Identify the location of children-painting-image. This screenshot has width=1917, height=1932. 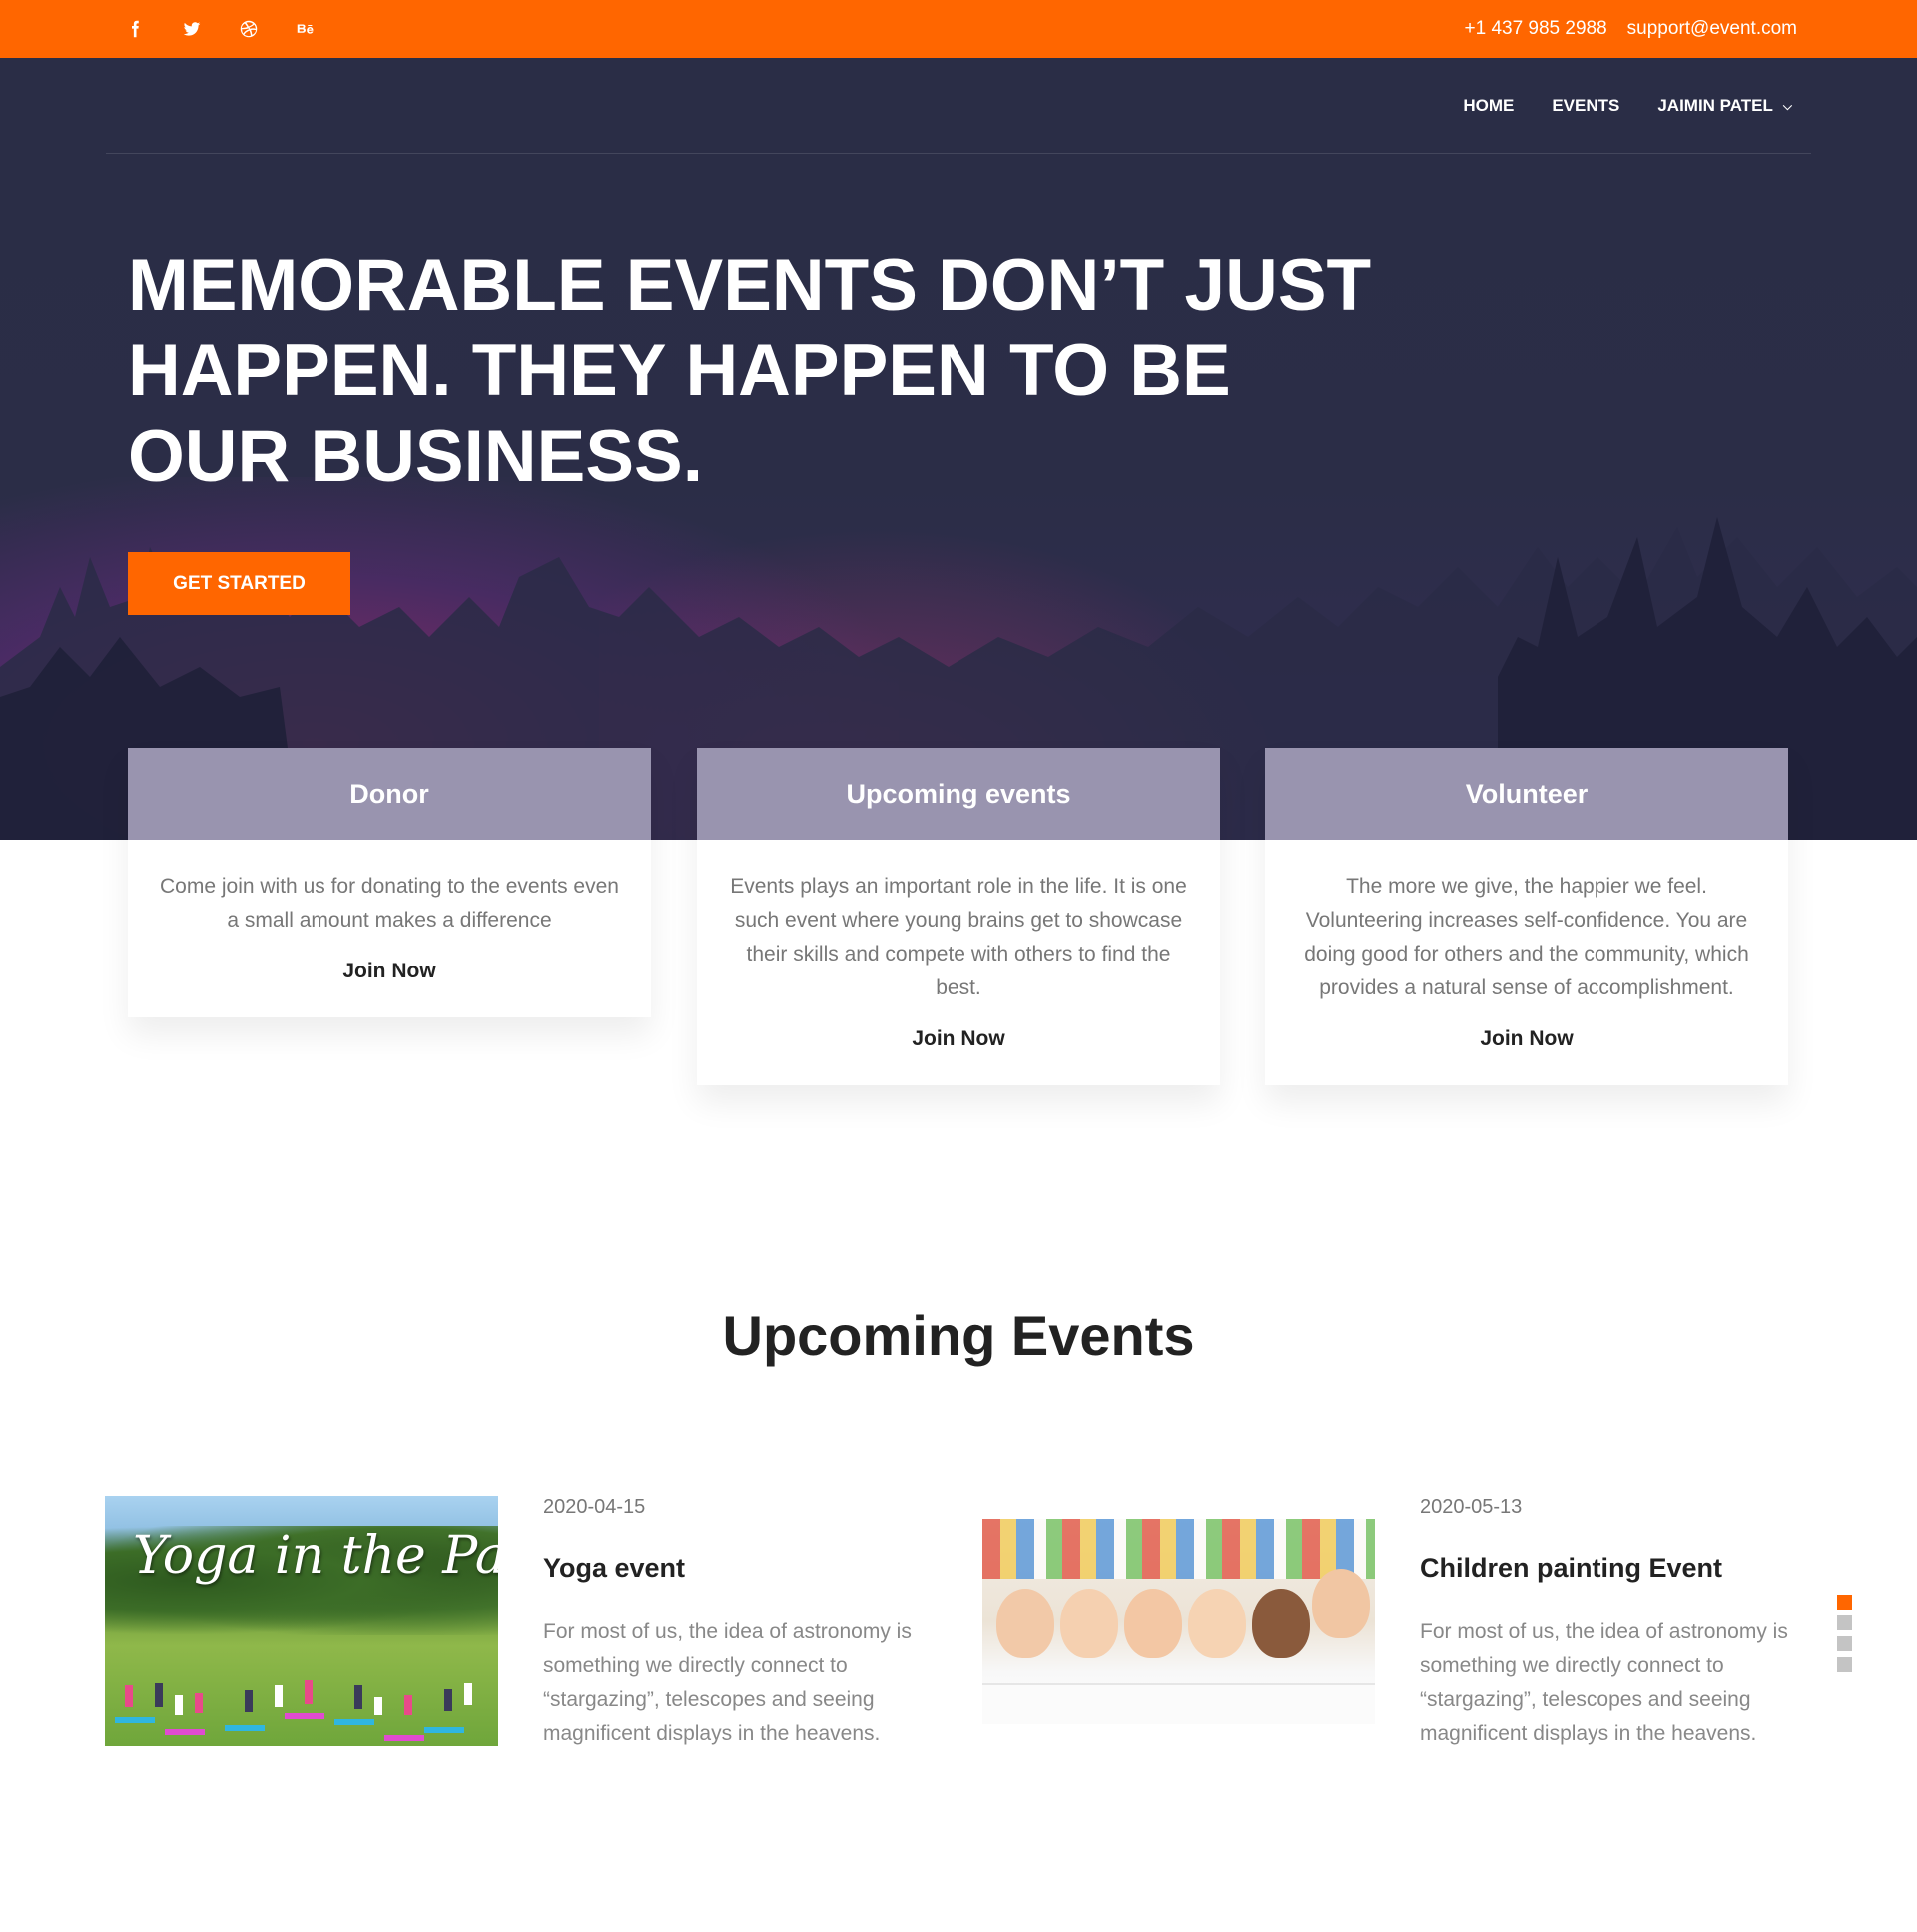
(1178, 1621).